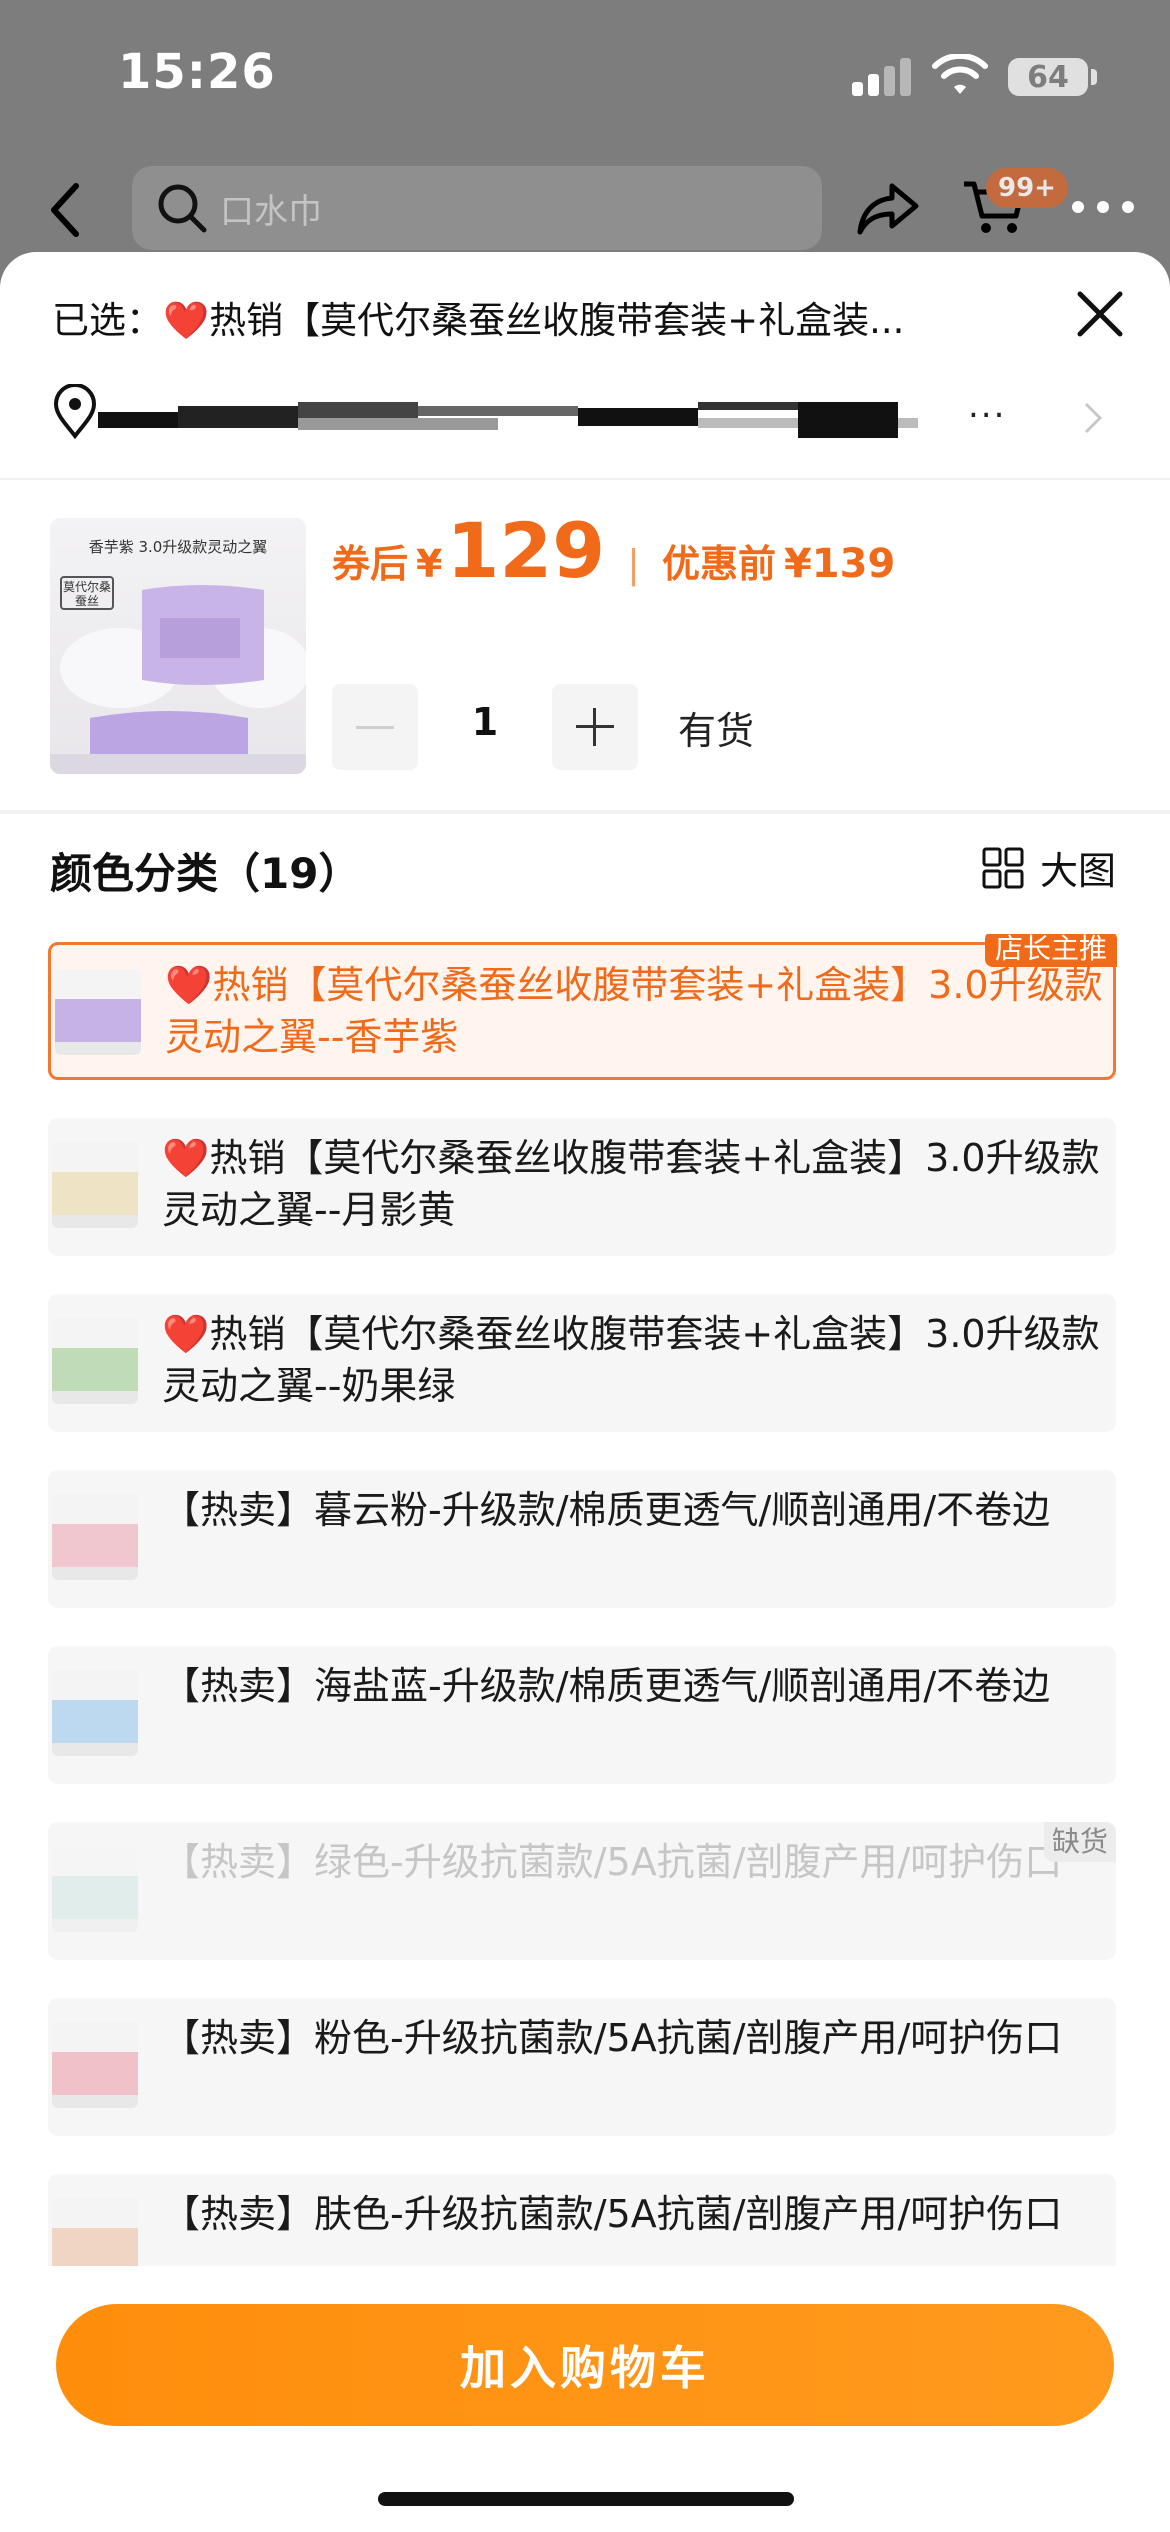 This screenshot has width=1170, height=2532. Describe the element at coordinates (612, 2214) in the screenshot. I see `option-label: 【热卖】肤色-升级抗菌款/5A抗菌/剖腹产用/呵护伤口` at that location.